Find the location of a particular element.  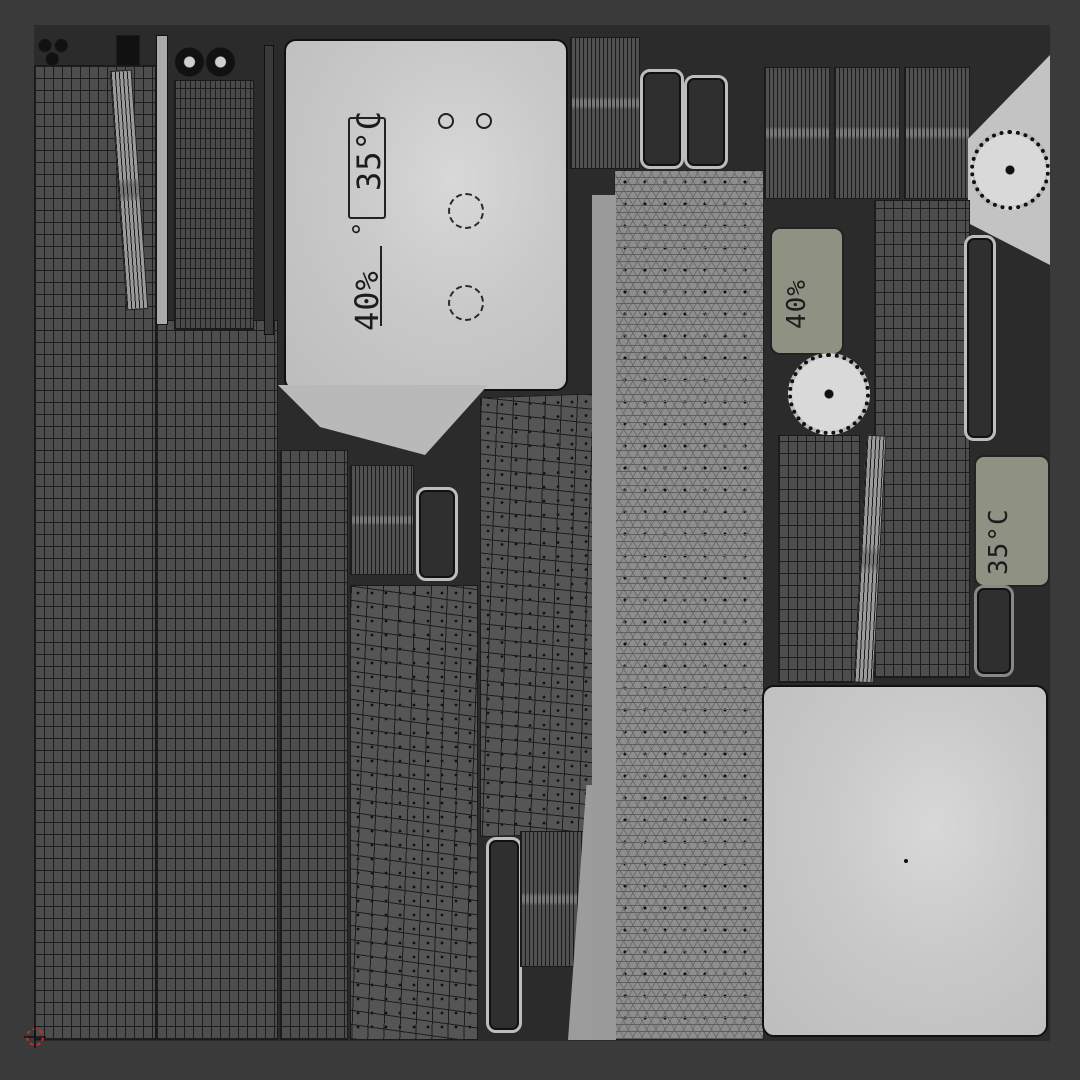

mode-icon is located at coordinates (484, 121).